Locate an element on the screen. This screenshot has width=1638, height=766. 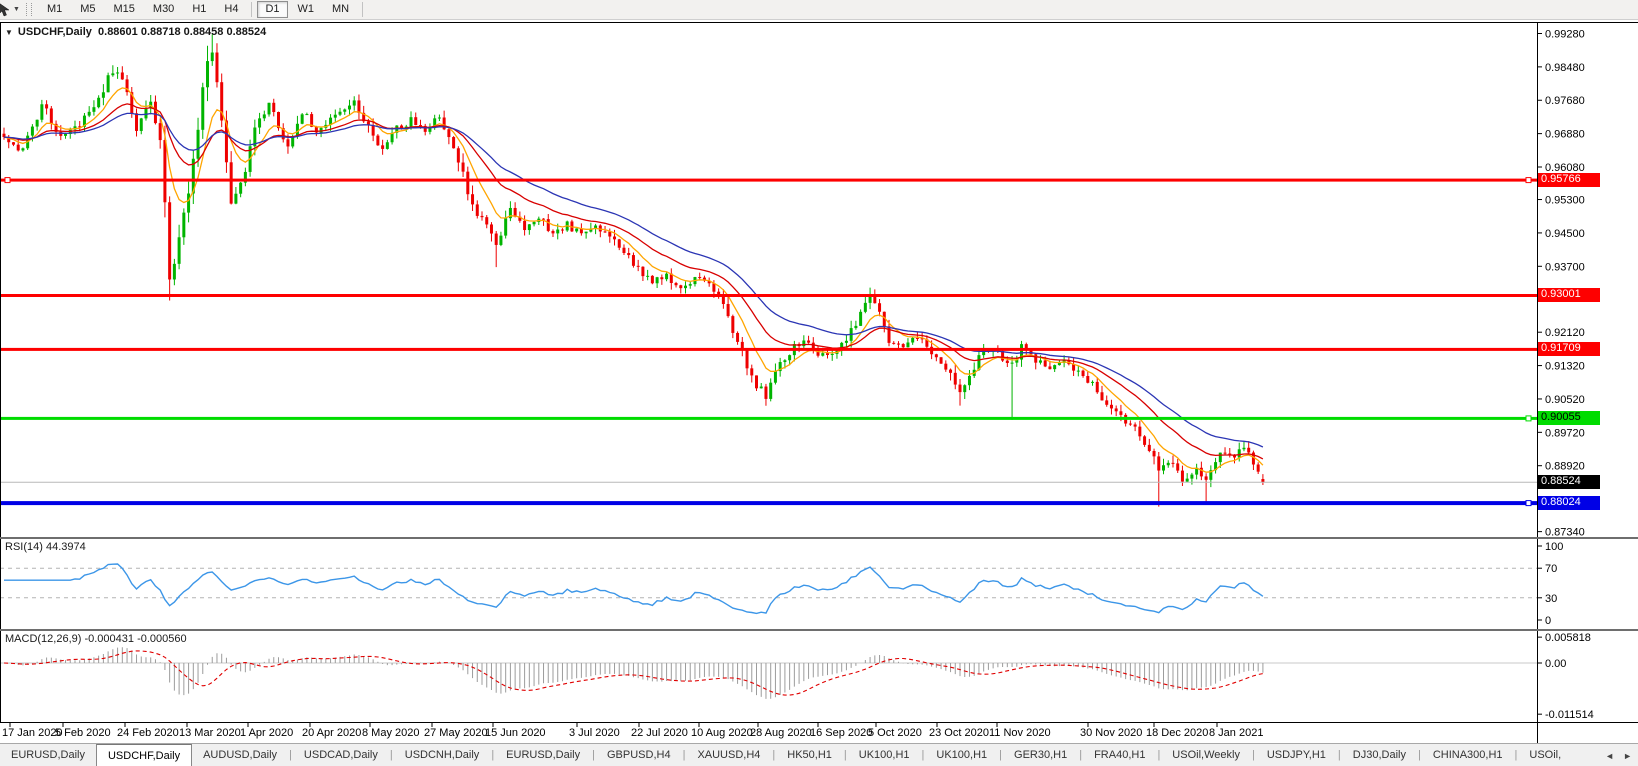
svg-text: 10 Aug 2020 is located at coordinates (722, 733).